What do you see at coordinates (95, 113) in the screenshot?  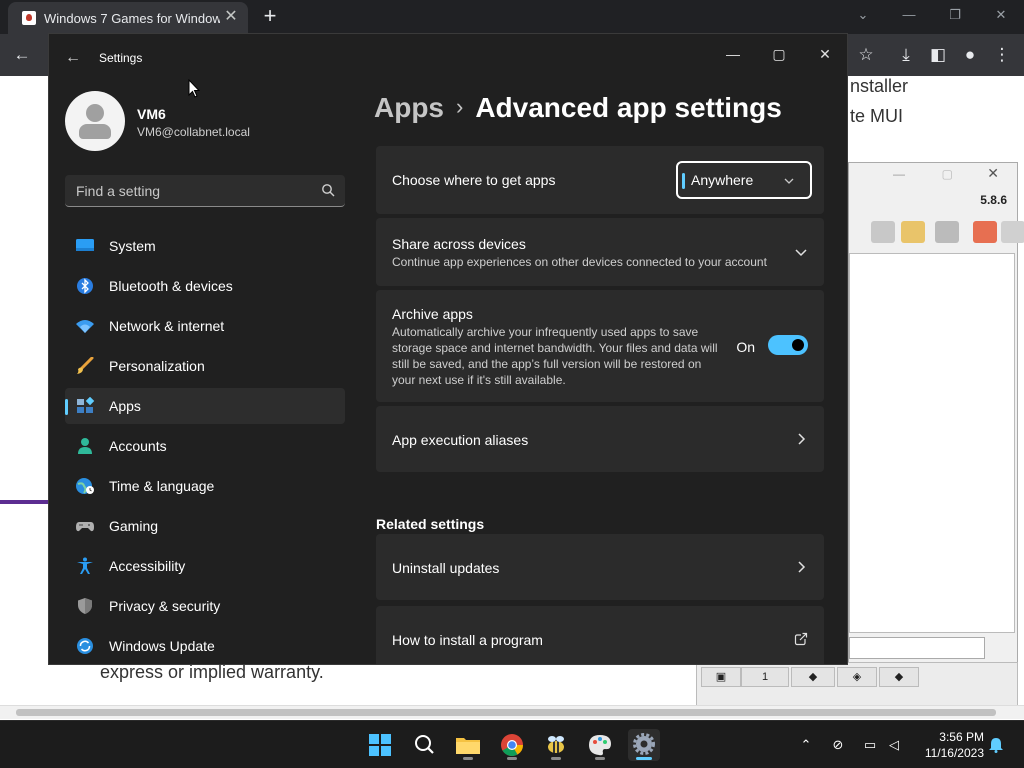 I see `avatar-head` at bounding box center [95, 113].